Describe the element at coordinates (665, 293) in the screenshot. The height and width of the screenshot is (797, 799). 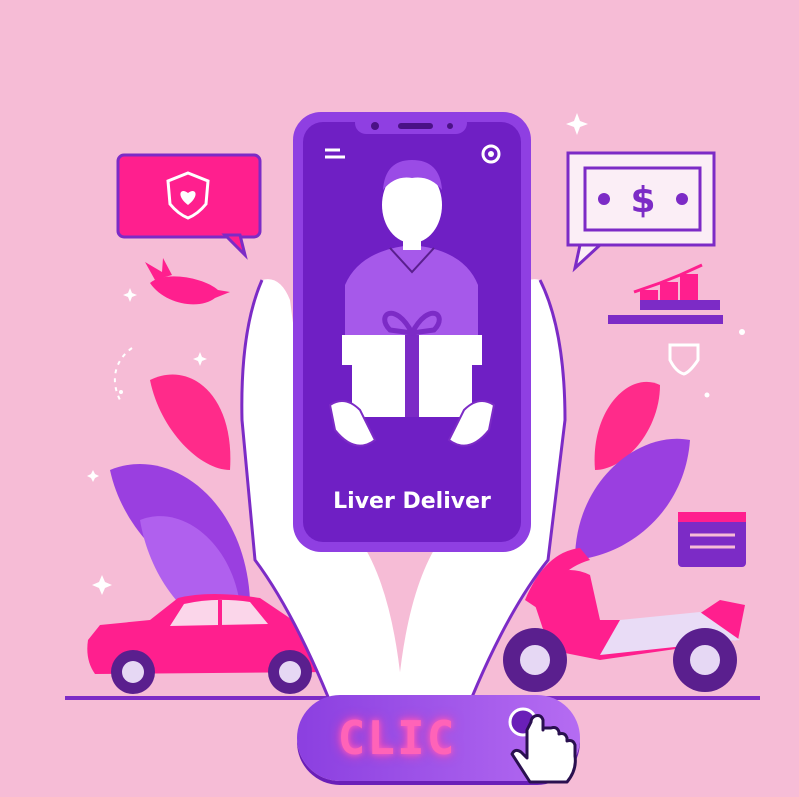
I see `growth-chart-icon` at that location.